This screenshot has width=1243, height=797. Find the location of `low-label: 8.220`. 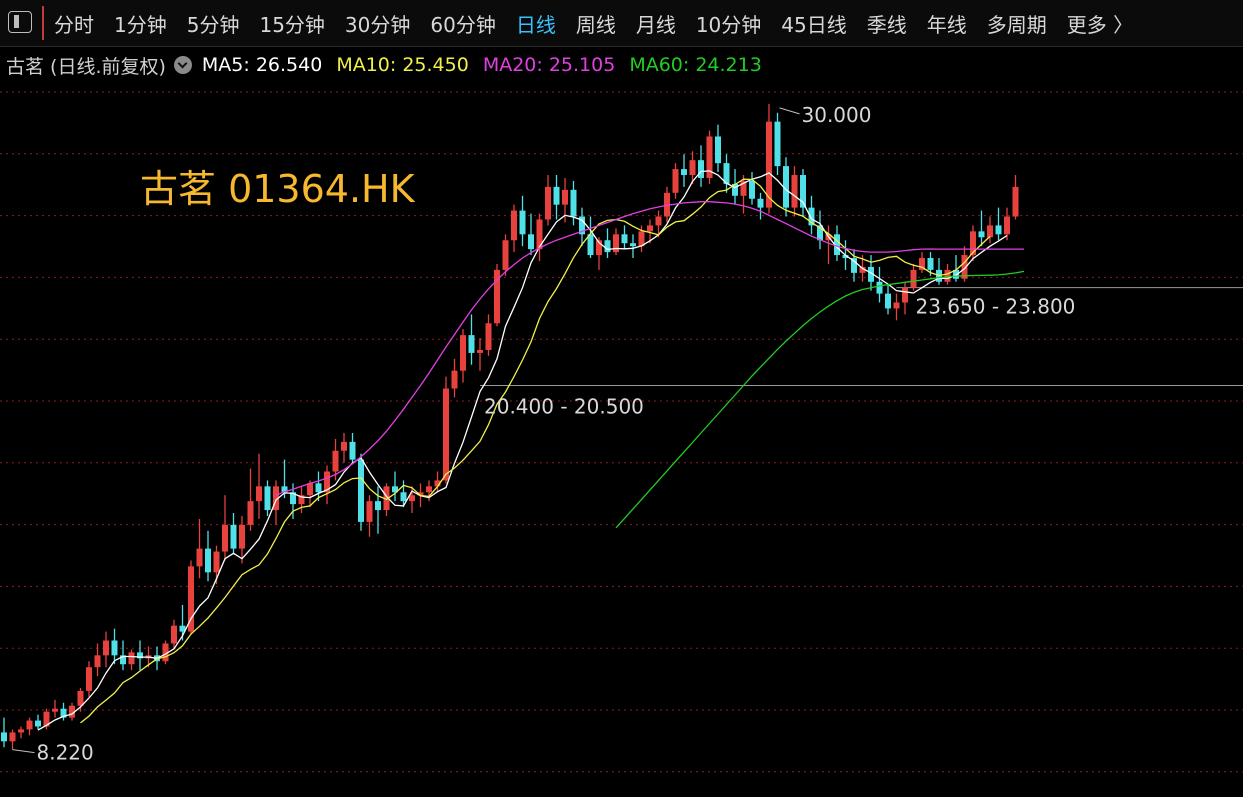

low-label: 8.220 is located at coordinates (65, 753).